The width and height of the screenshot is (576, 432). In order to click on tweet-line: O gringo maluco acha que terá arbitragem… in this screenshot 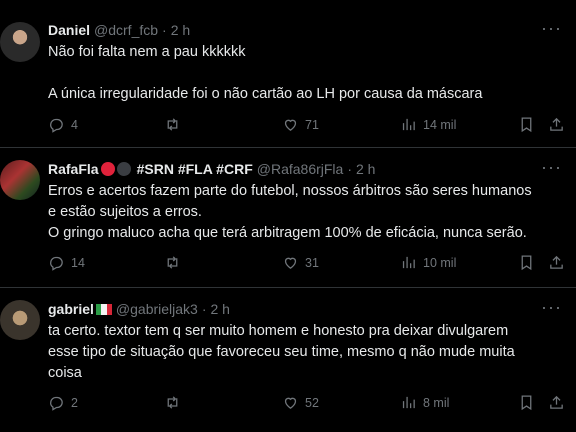, I will do `click(287, 233)`.